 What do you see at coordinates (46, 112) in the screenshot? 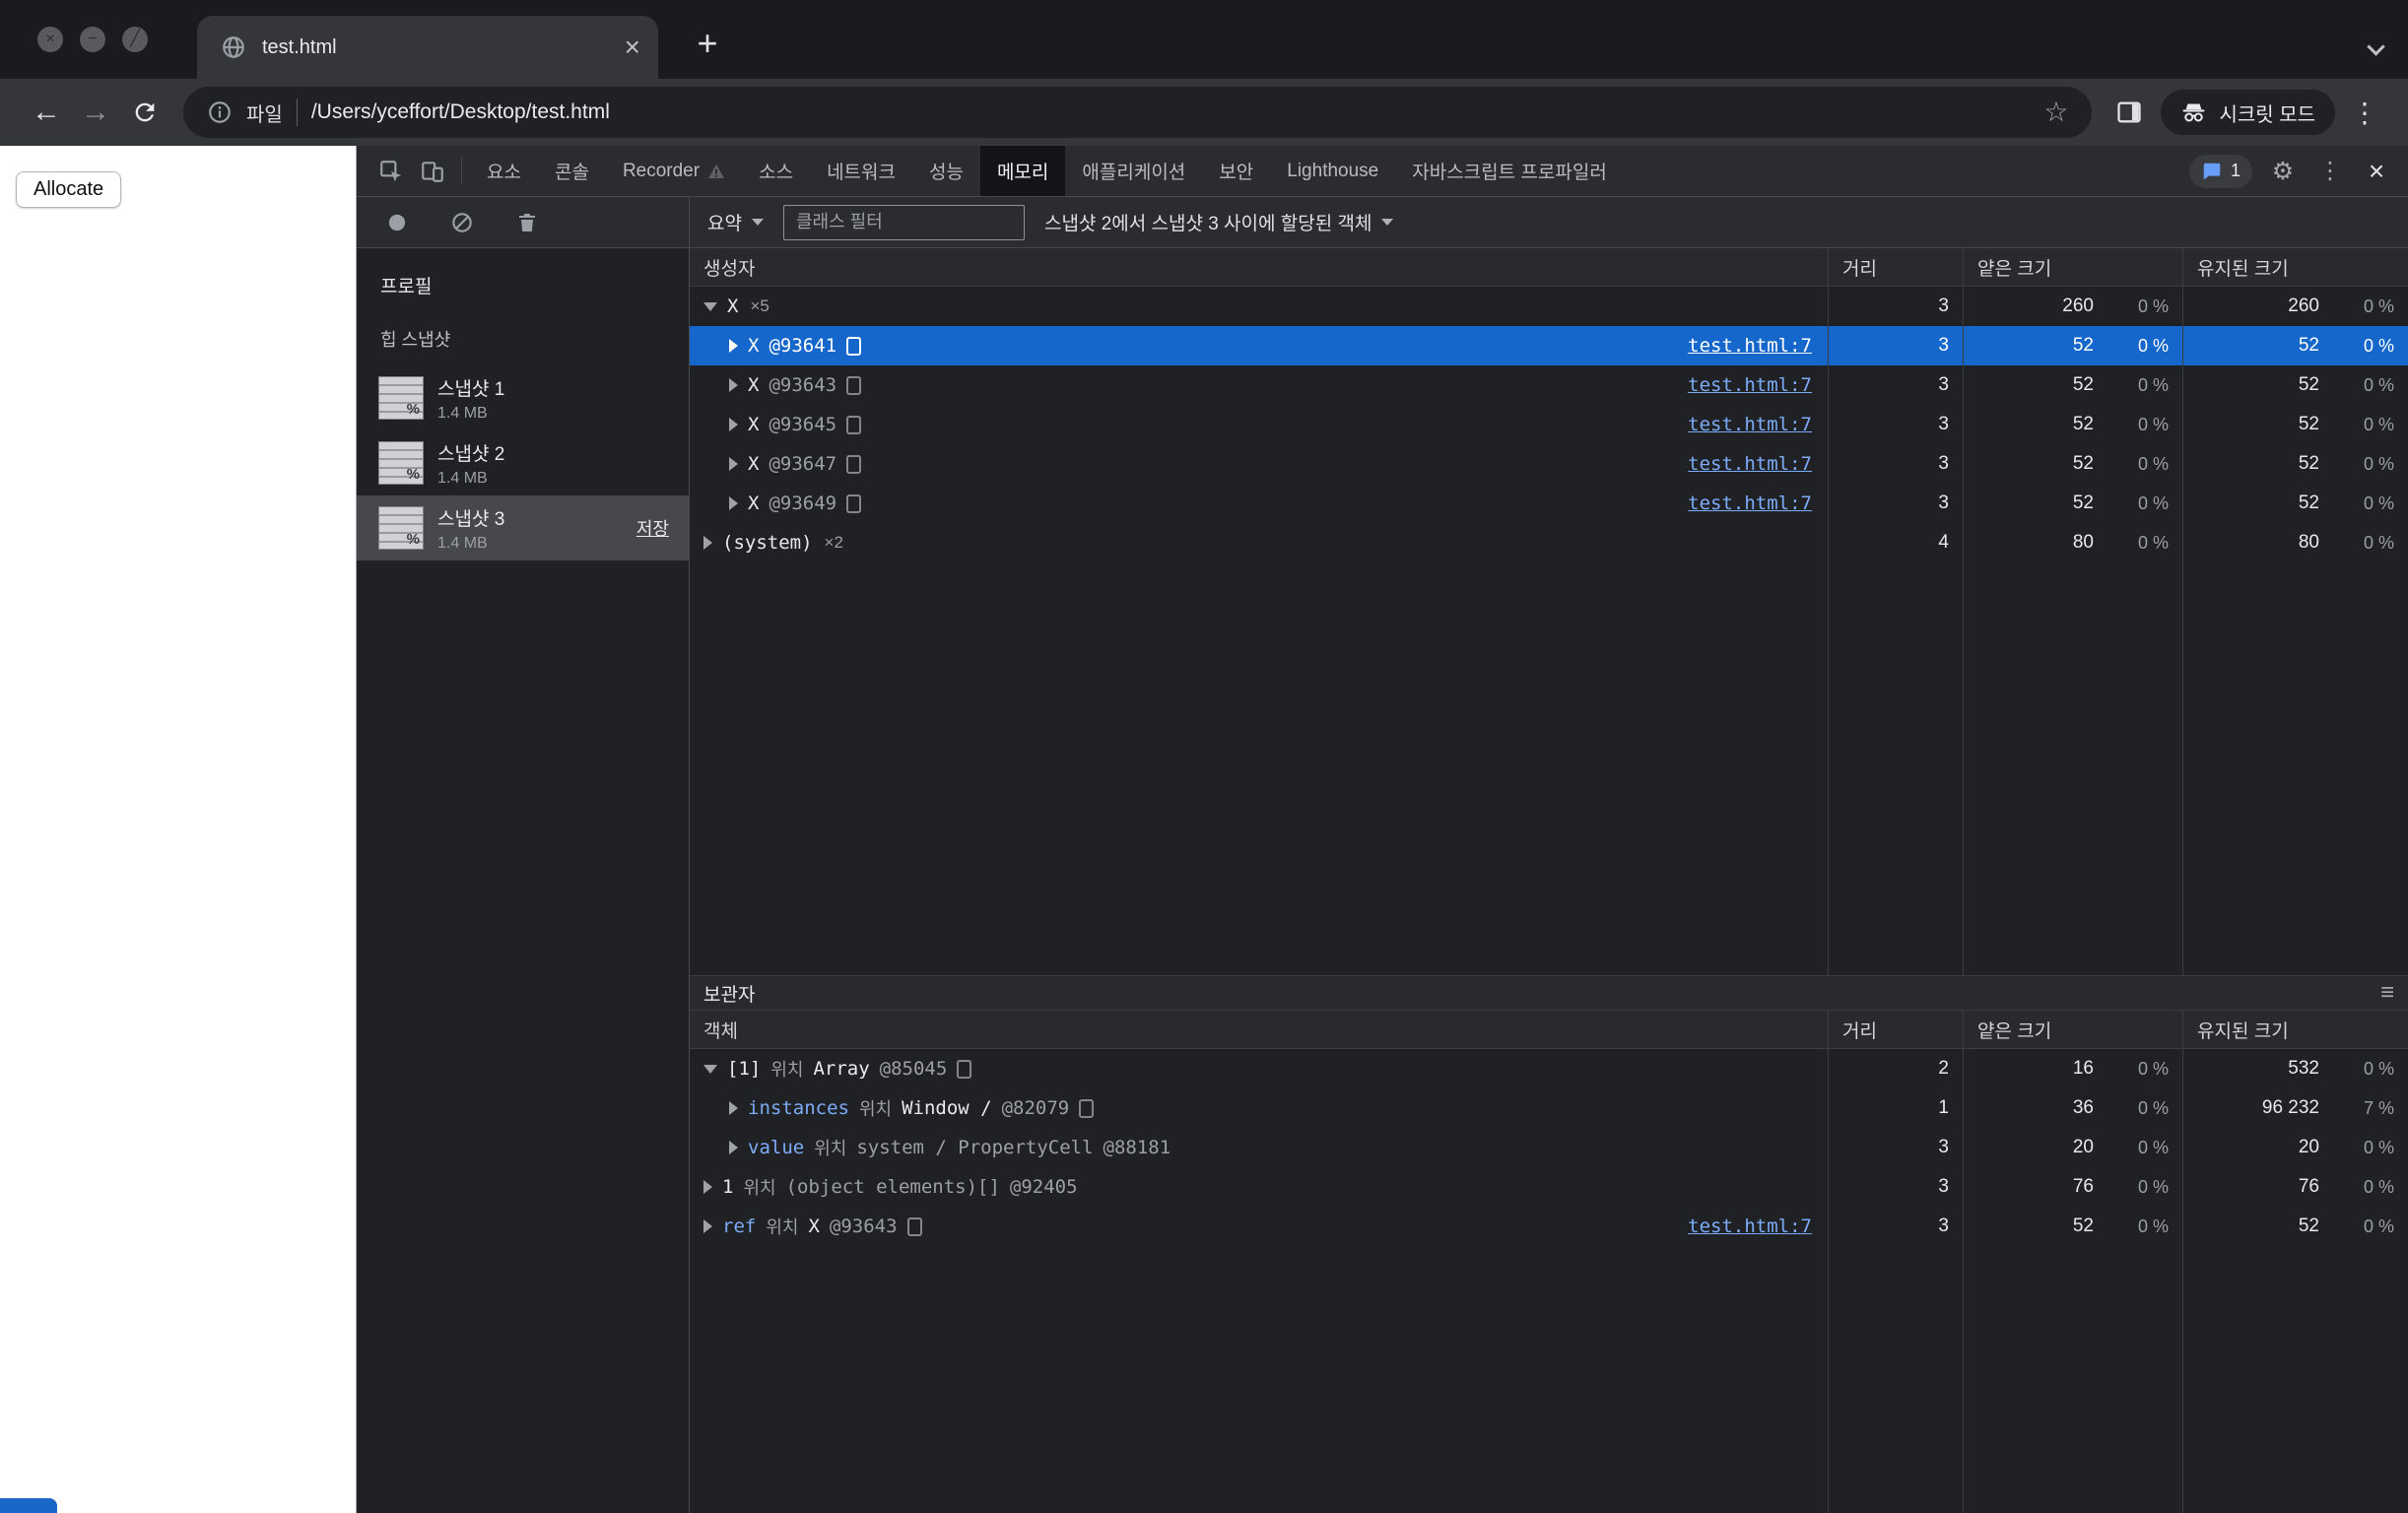
I see `back-button: ←` at bounding box center [46, 112].